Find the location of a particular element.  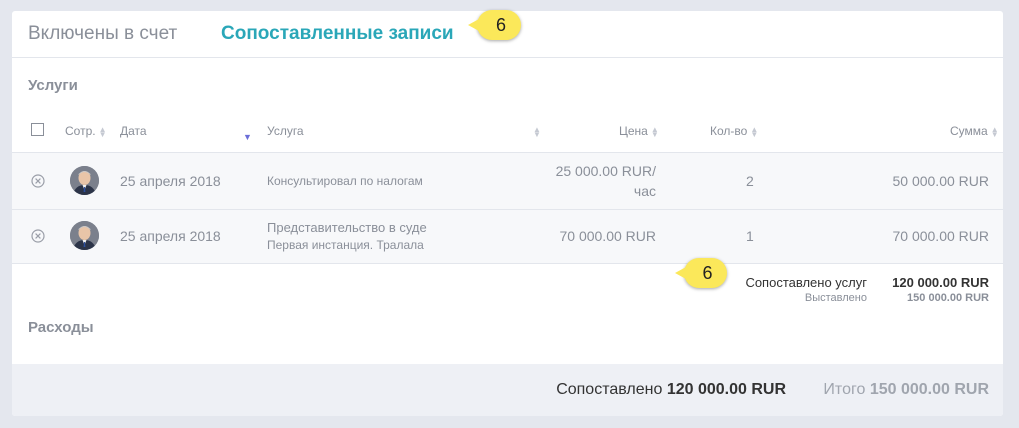

footer-total-label: Итого is located at coordinates (844, 389).